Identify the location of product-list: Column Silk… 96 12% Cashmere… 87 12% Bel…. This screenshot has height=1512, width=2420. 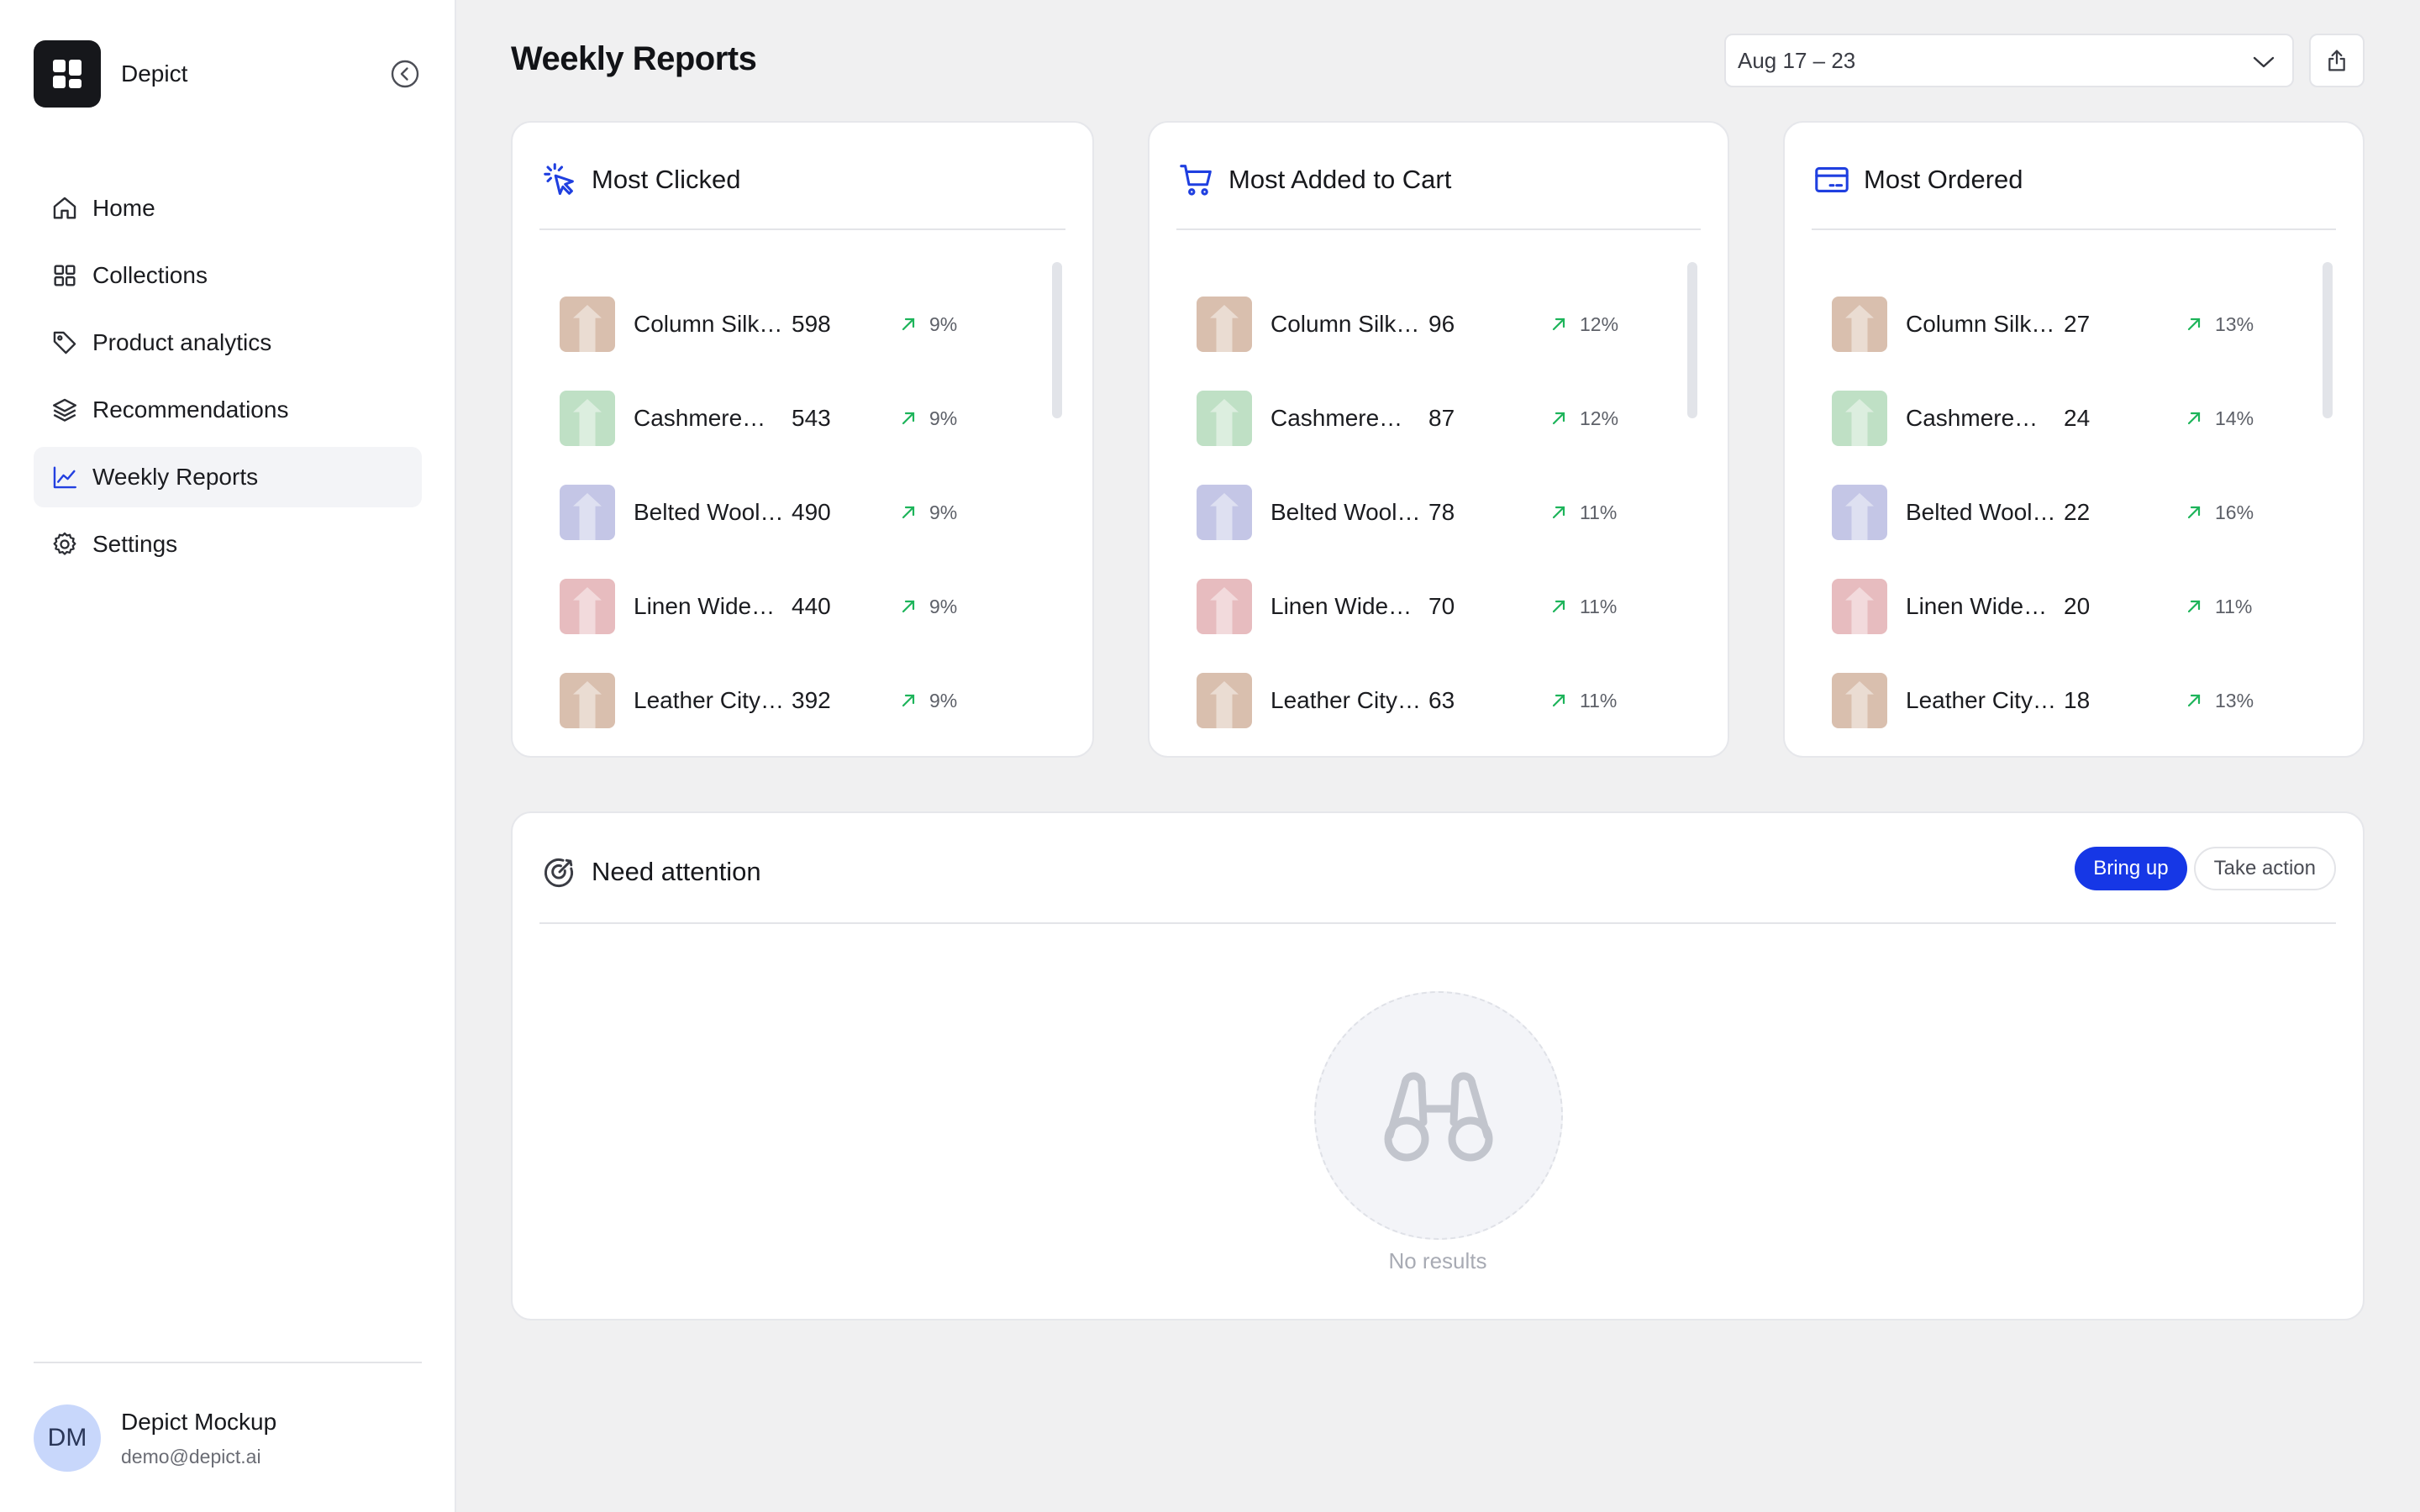
(1437, 512).